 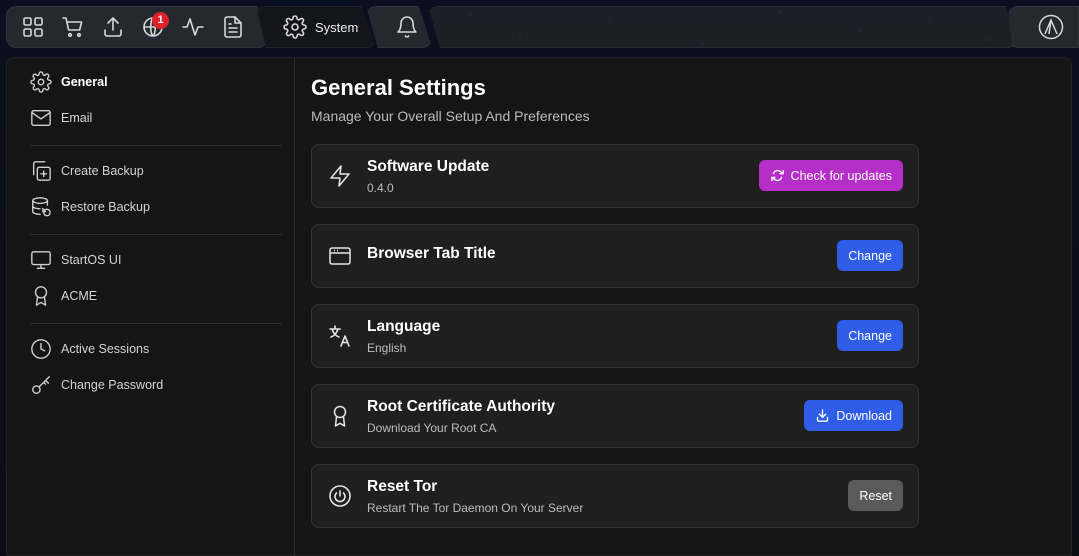 What do you see at coordinates (340, 256) in the screenshot?
I see `browser-window-icon` at bounding box center [340, 256].